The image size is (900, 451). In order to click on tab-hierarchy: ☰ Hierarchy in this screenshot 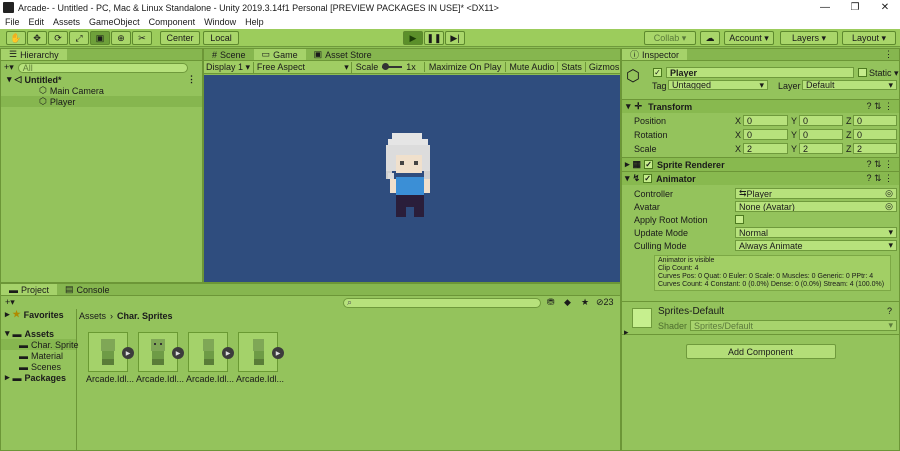, I will do `click(34, 54)`.